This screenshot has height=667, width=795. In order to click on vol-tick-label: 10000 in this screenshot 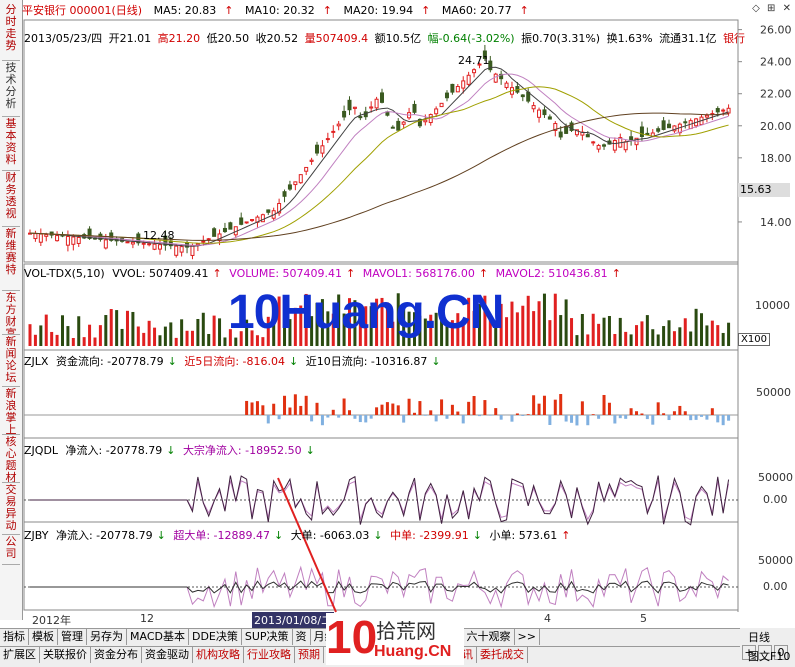, I will do `click(772, 305)`.